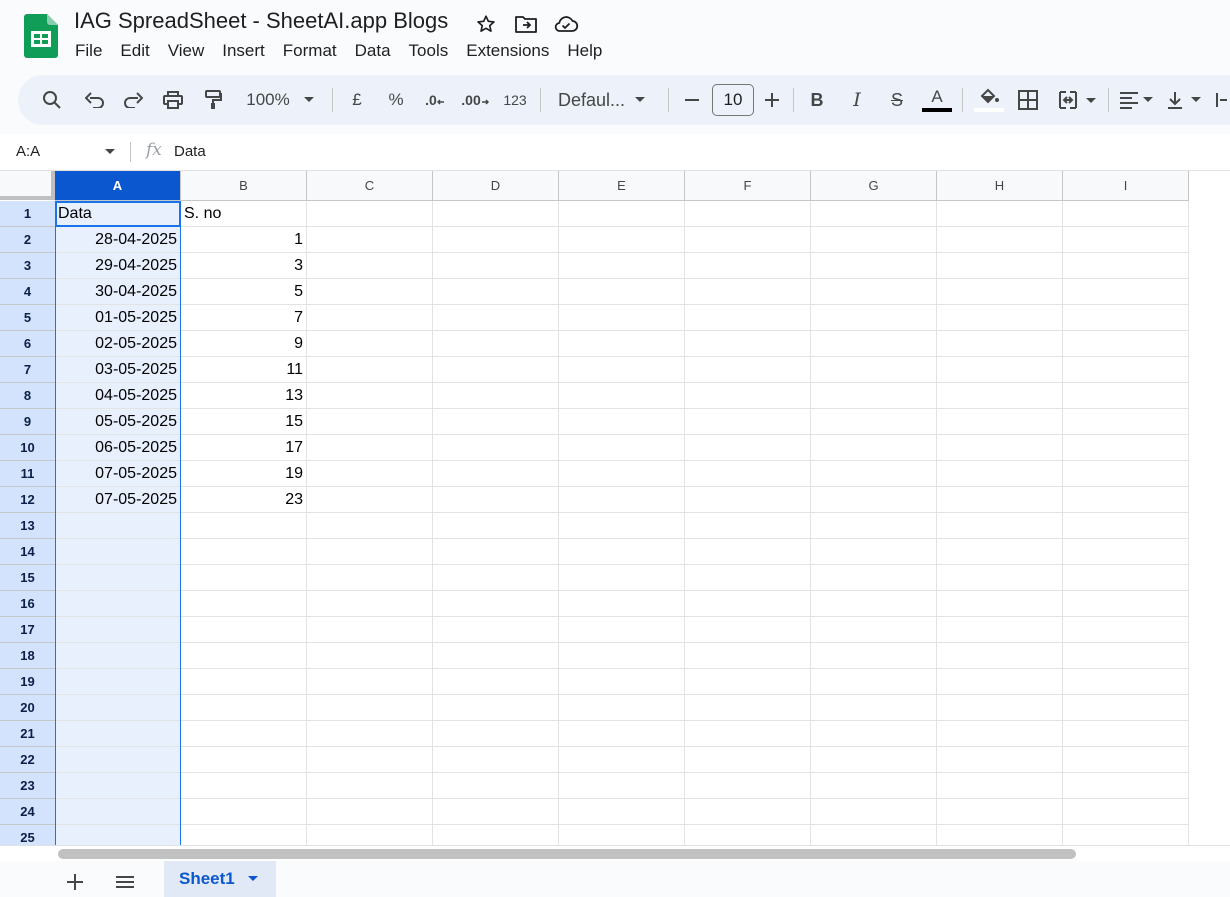  I want to click on row-header-13: 13, so click(28, 526).